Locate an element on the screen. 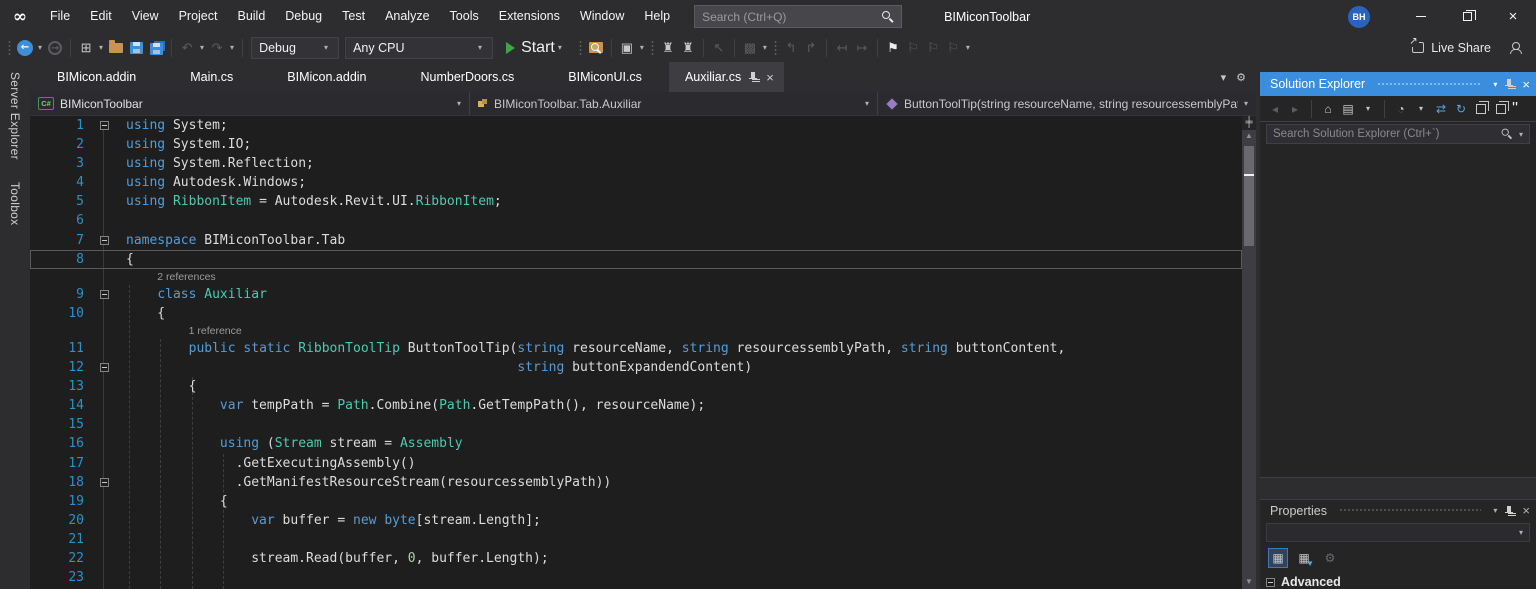 The width and height of the screenshot is (1536, 589). menu-debug: Debug is located at coordinates (303, 16).